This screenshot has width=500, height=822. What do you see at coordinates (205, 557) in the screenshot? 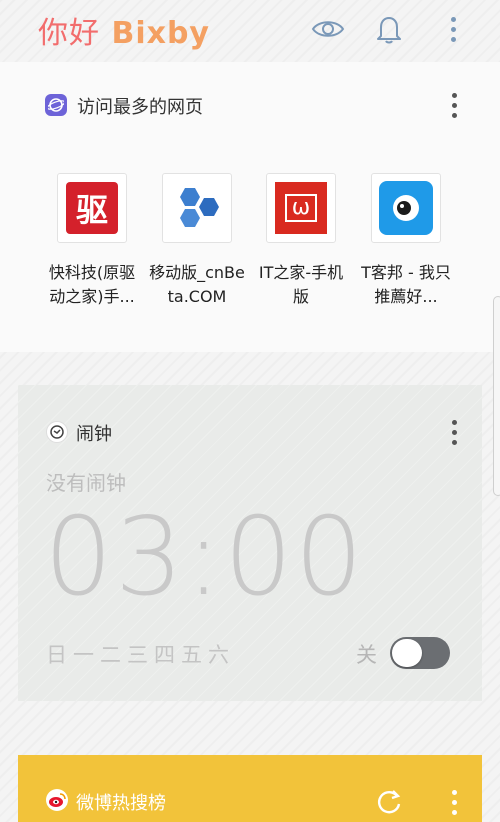
I see `alarm-time: 03:00` at bounding box center [205, 557].